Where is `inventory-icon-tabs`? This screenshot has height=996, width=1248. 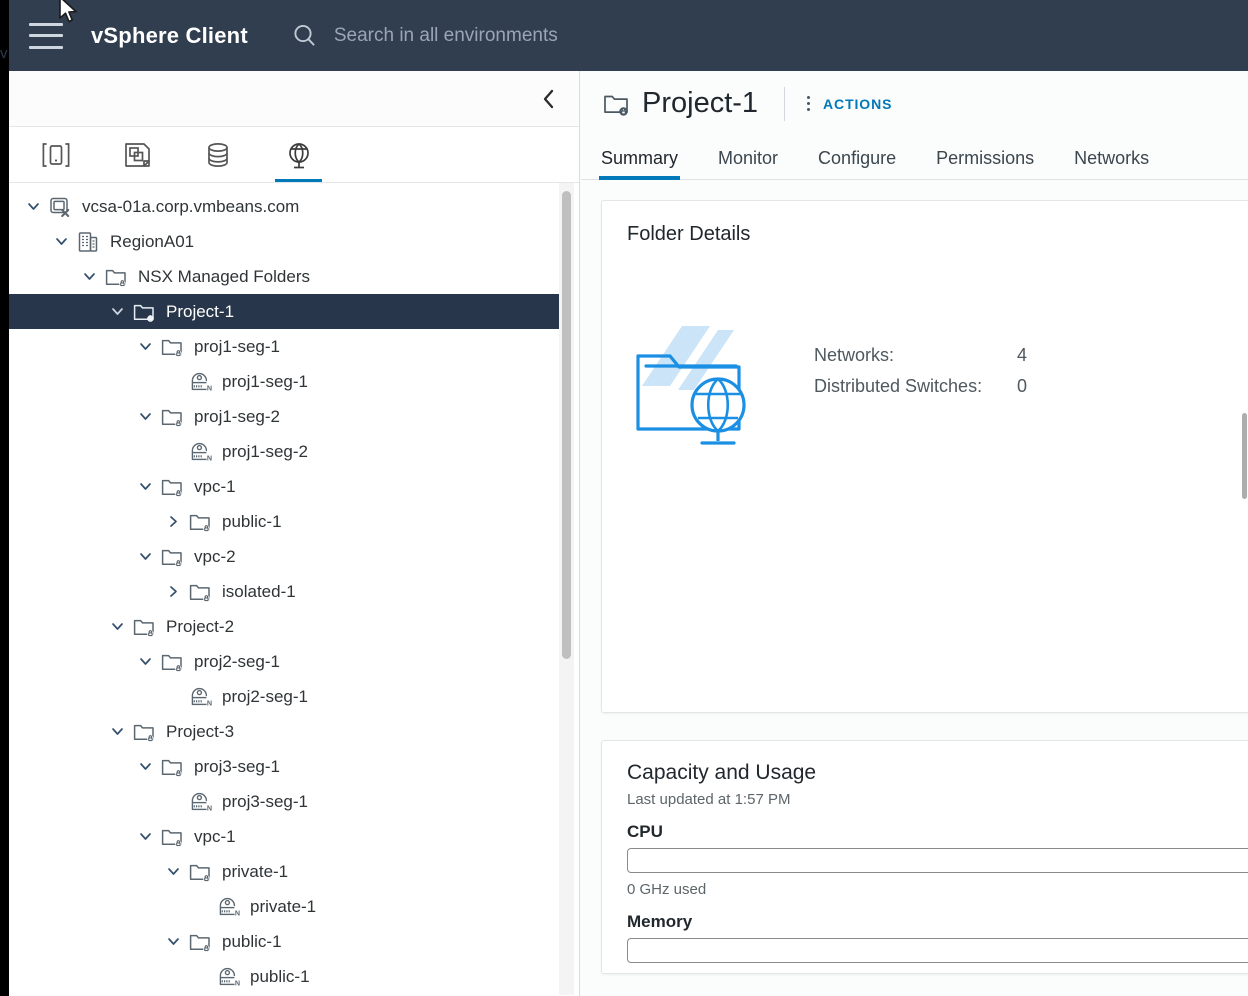 inventory-icon-tabs is located at coordinates (294, 155).